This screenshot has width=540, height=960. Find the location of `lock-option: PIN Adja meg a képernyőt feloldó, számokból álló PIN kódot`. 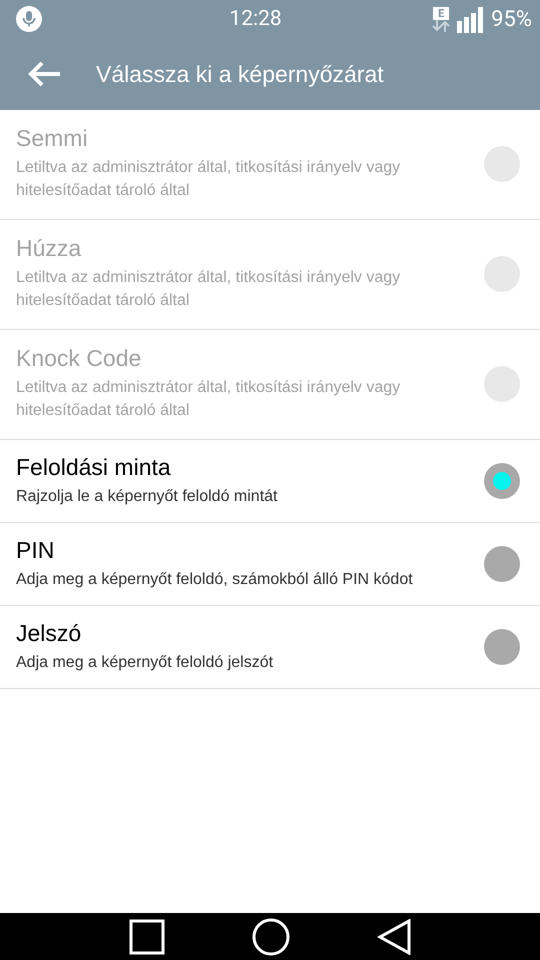

lock-option: PIN Adja meg a képernyőt feloldó, számokból álló PIN kódot is located at coordinates (270, 564).